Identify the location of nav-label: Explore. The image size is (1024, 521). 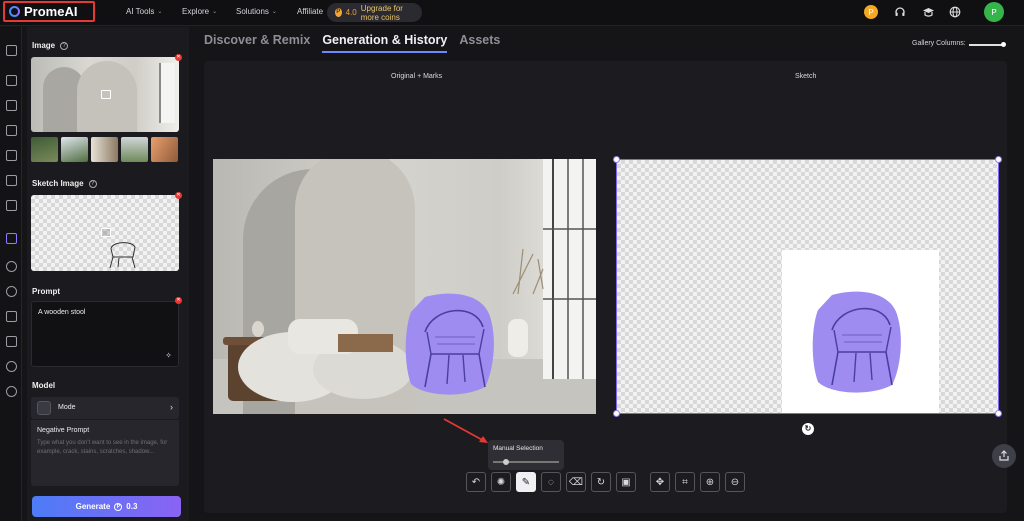
(196, 11).